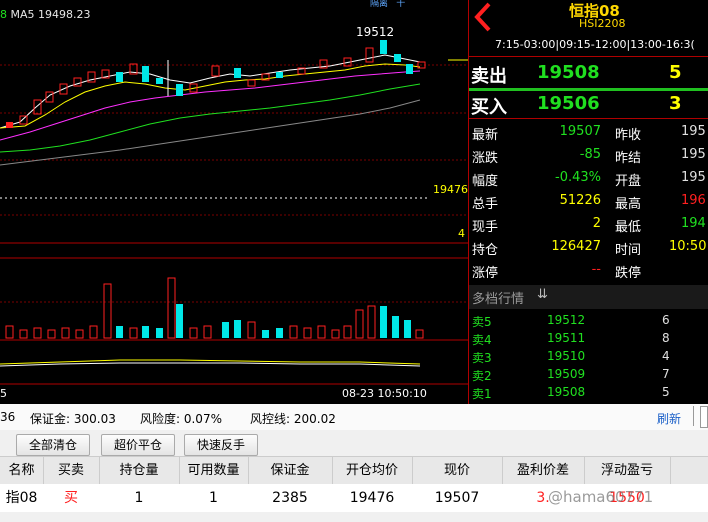 This screenshot has width=708, height=522. Describe the element at coordinates (485, 135) in the screenshot. I see `stat-label: 最新` at that location.